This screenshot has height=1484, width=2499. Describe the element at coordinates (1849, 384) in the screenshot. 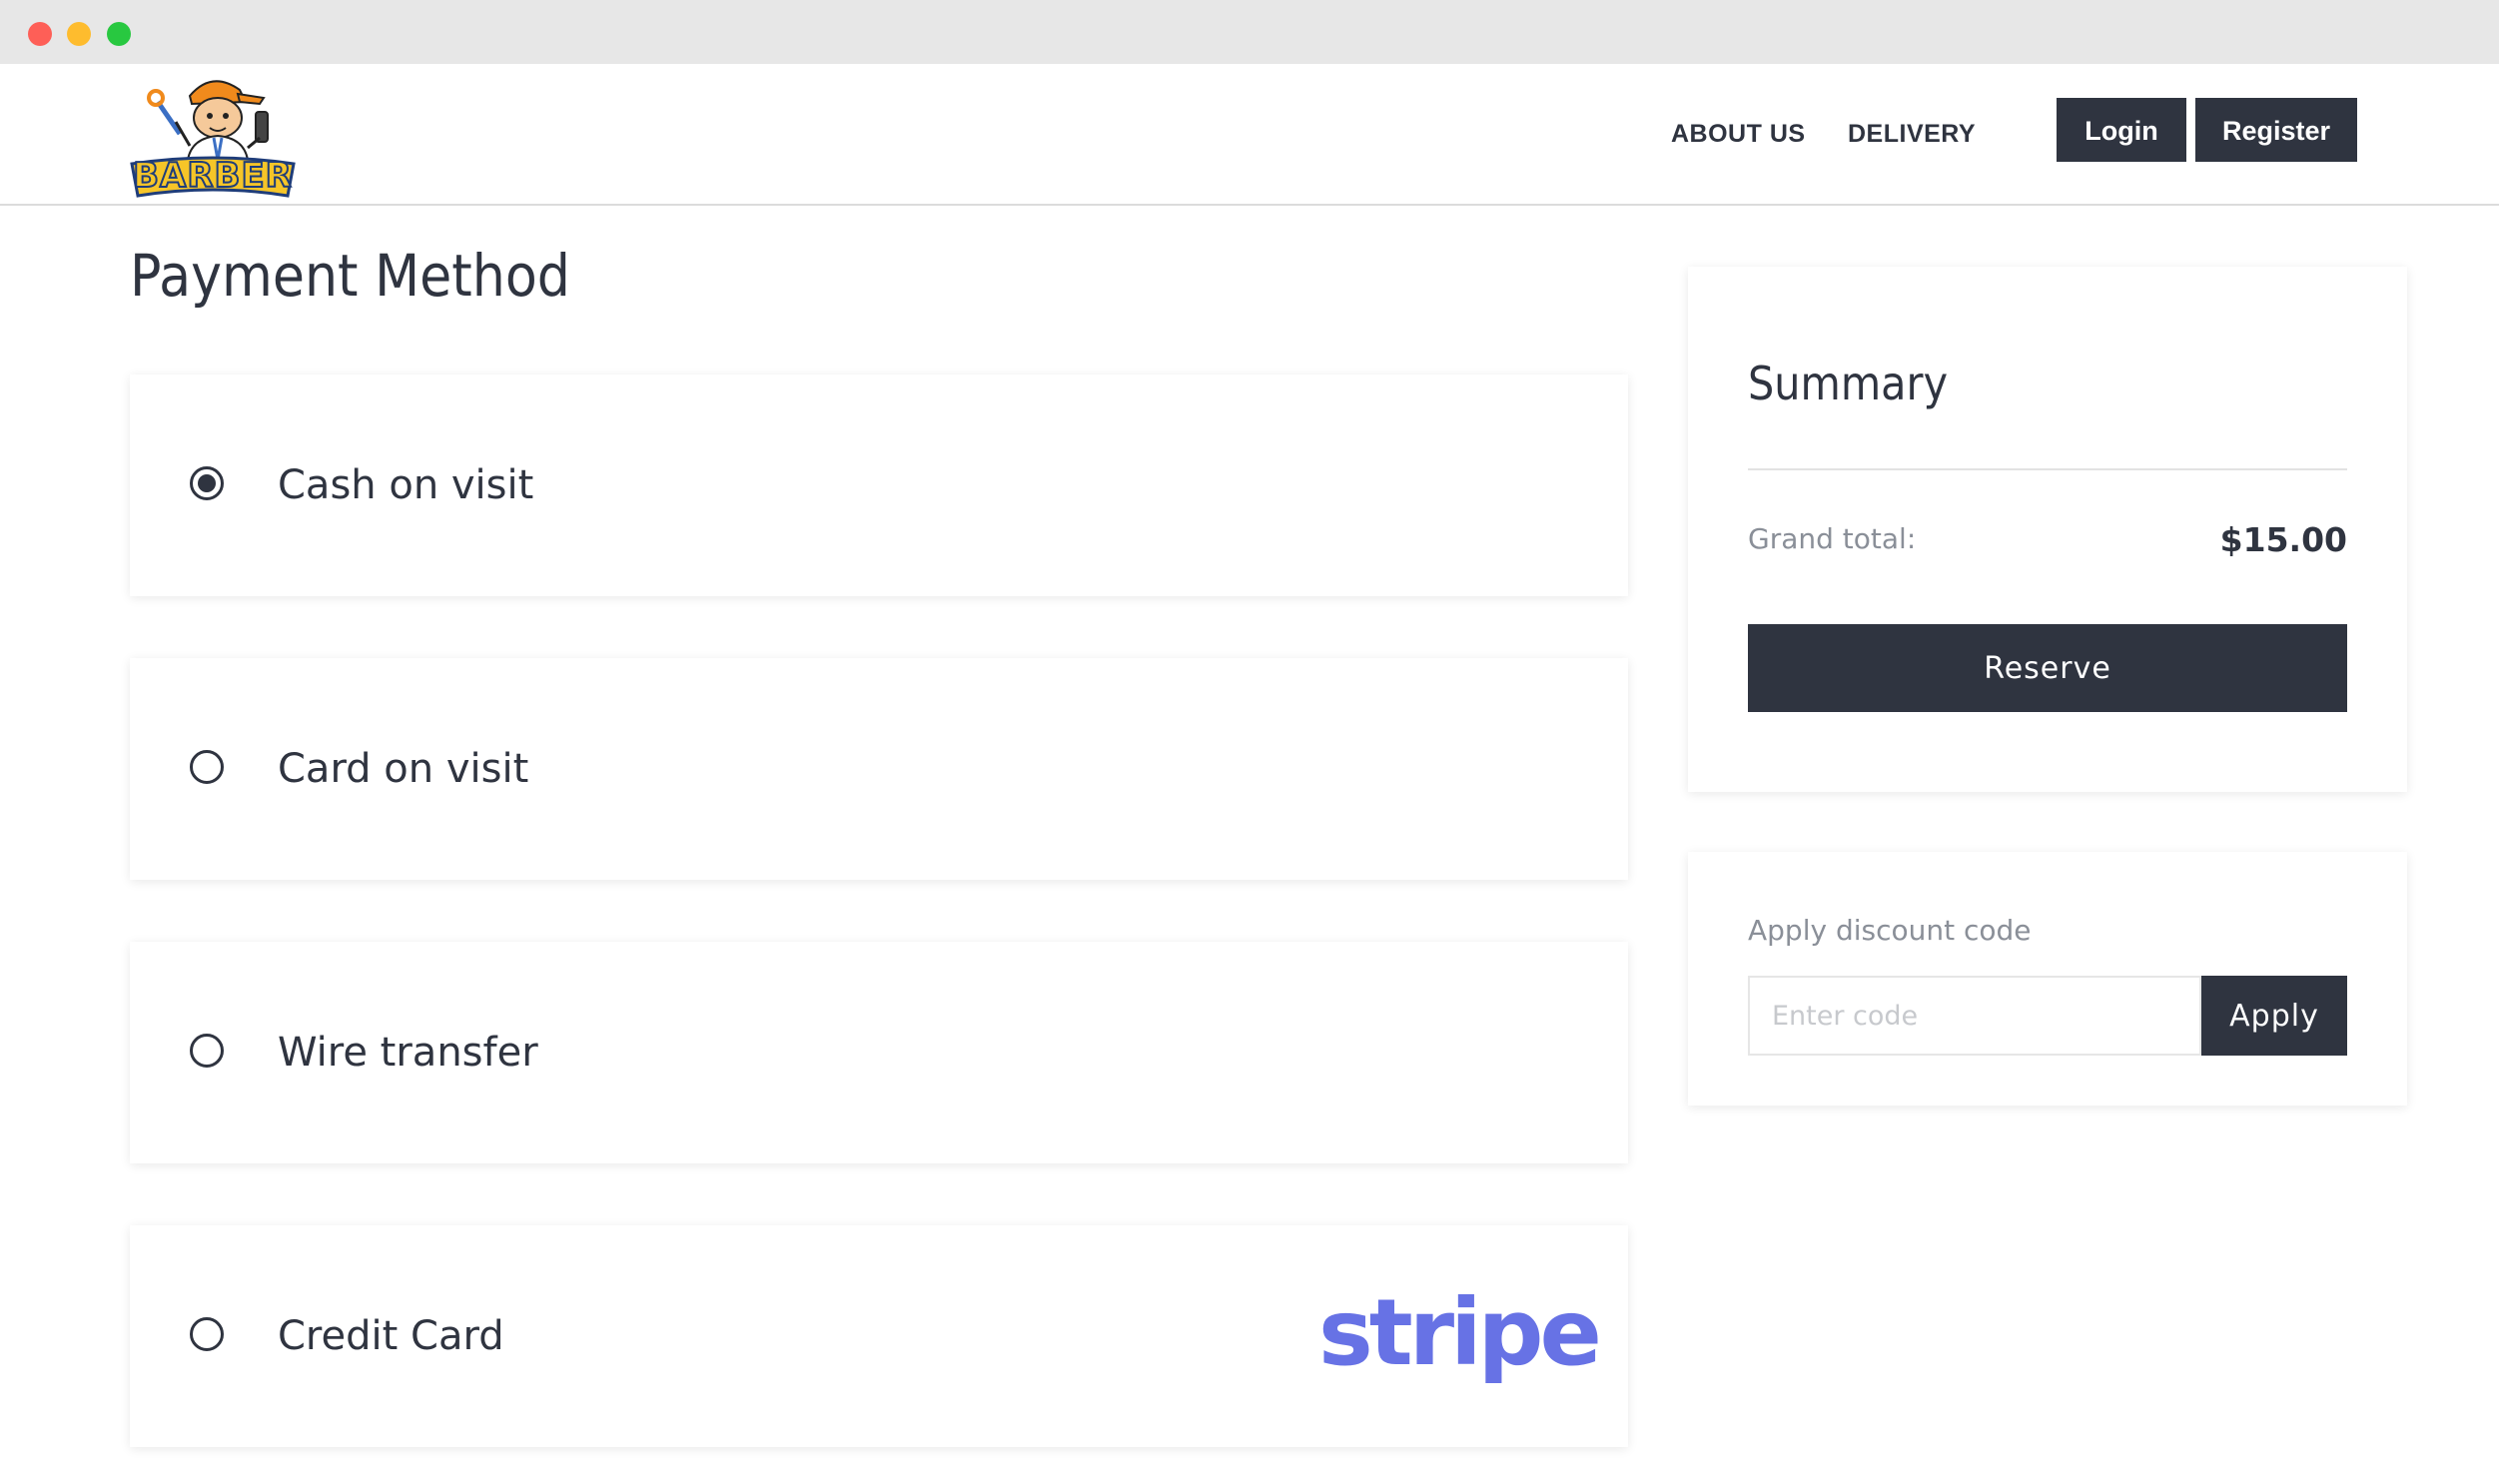

I see `summary-title: Summary` at that location.